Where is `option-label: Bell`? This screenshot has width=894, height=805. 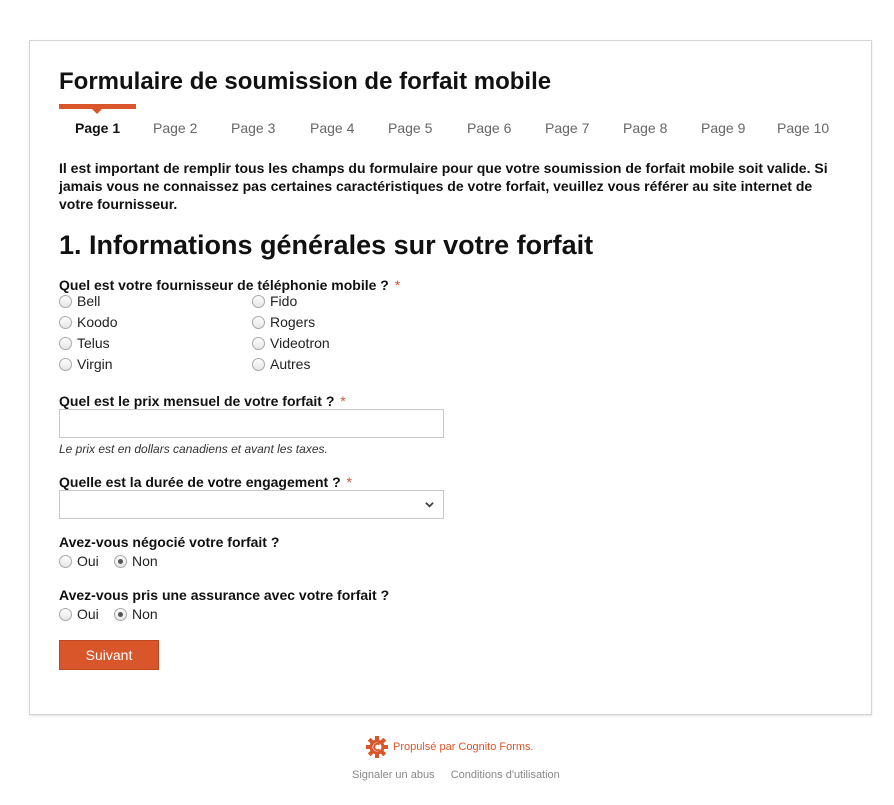
option-label: Bell is located at coordinates (89, 301).